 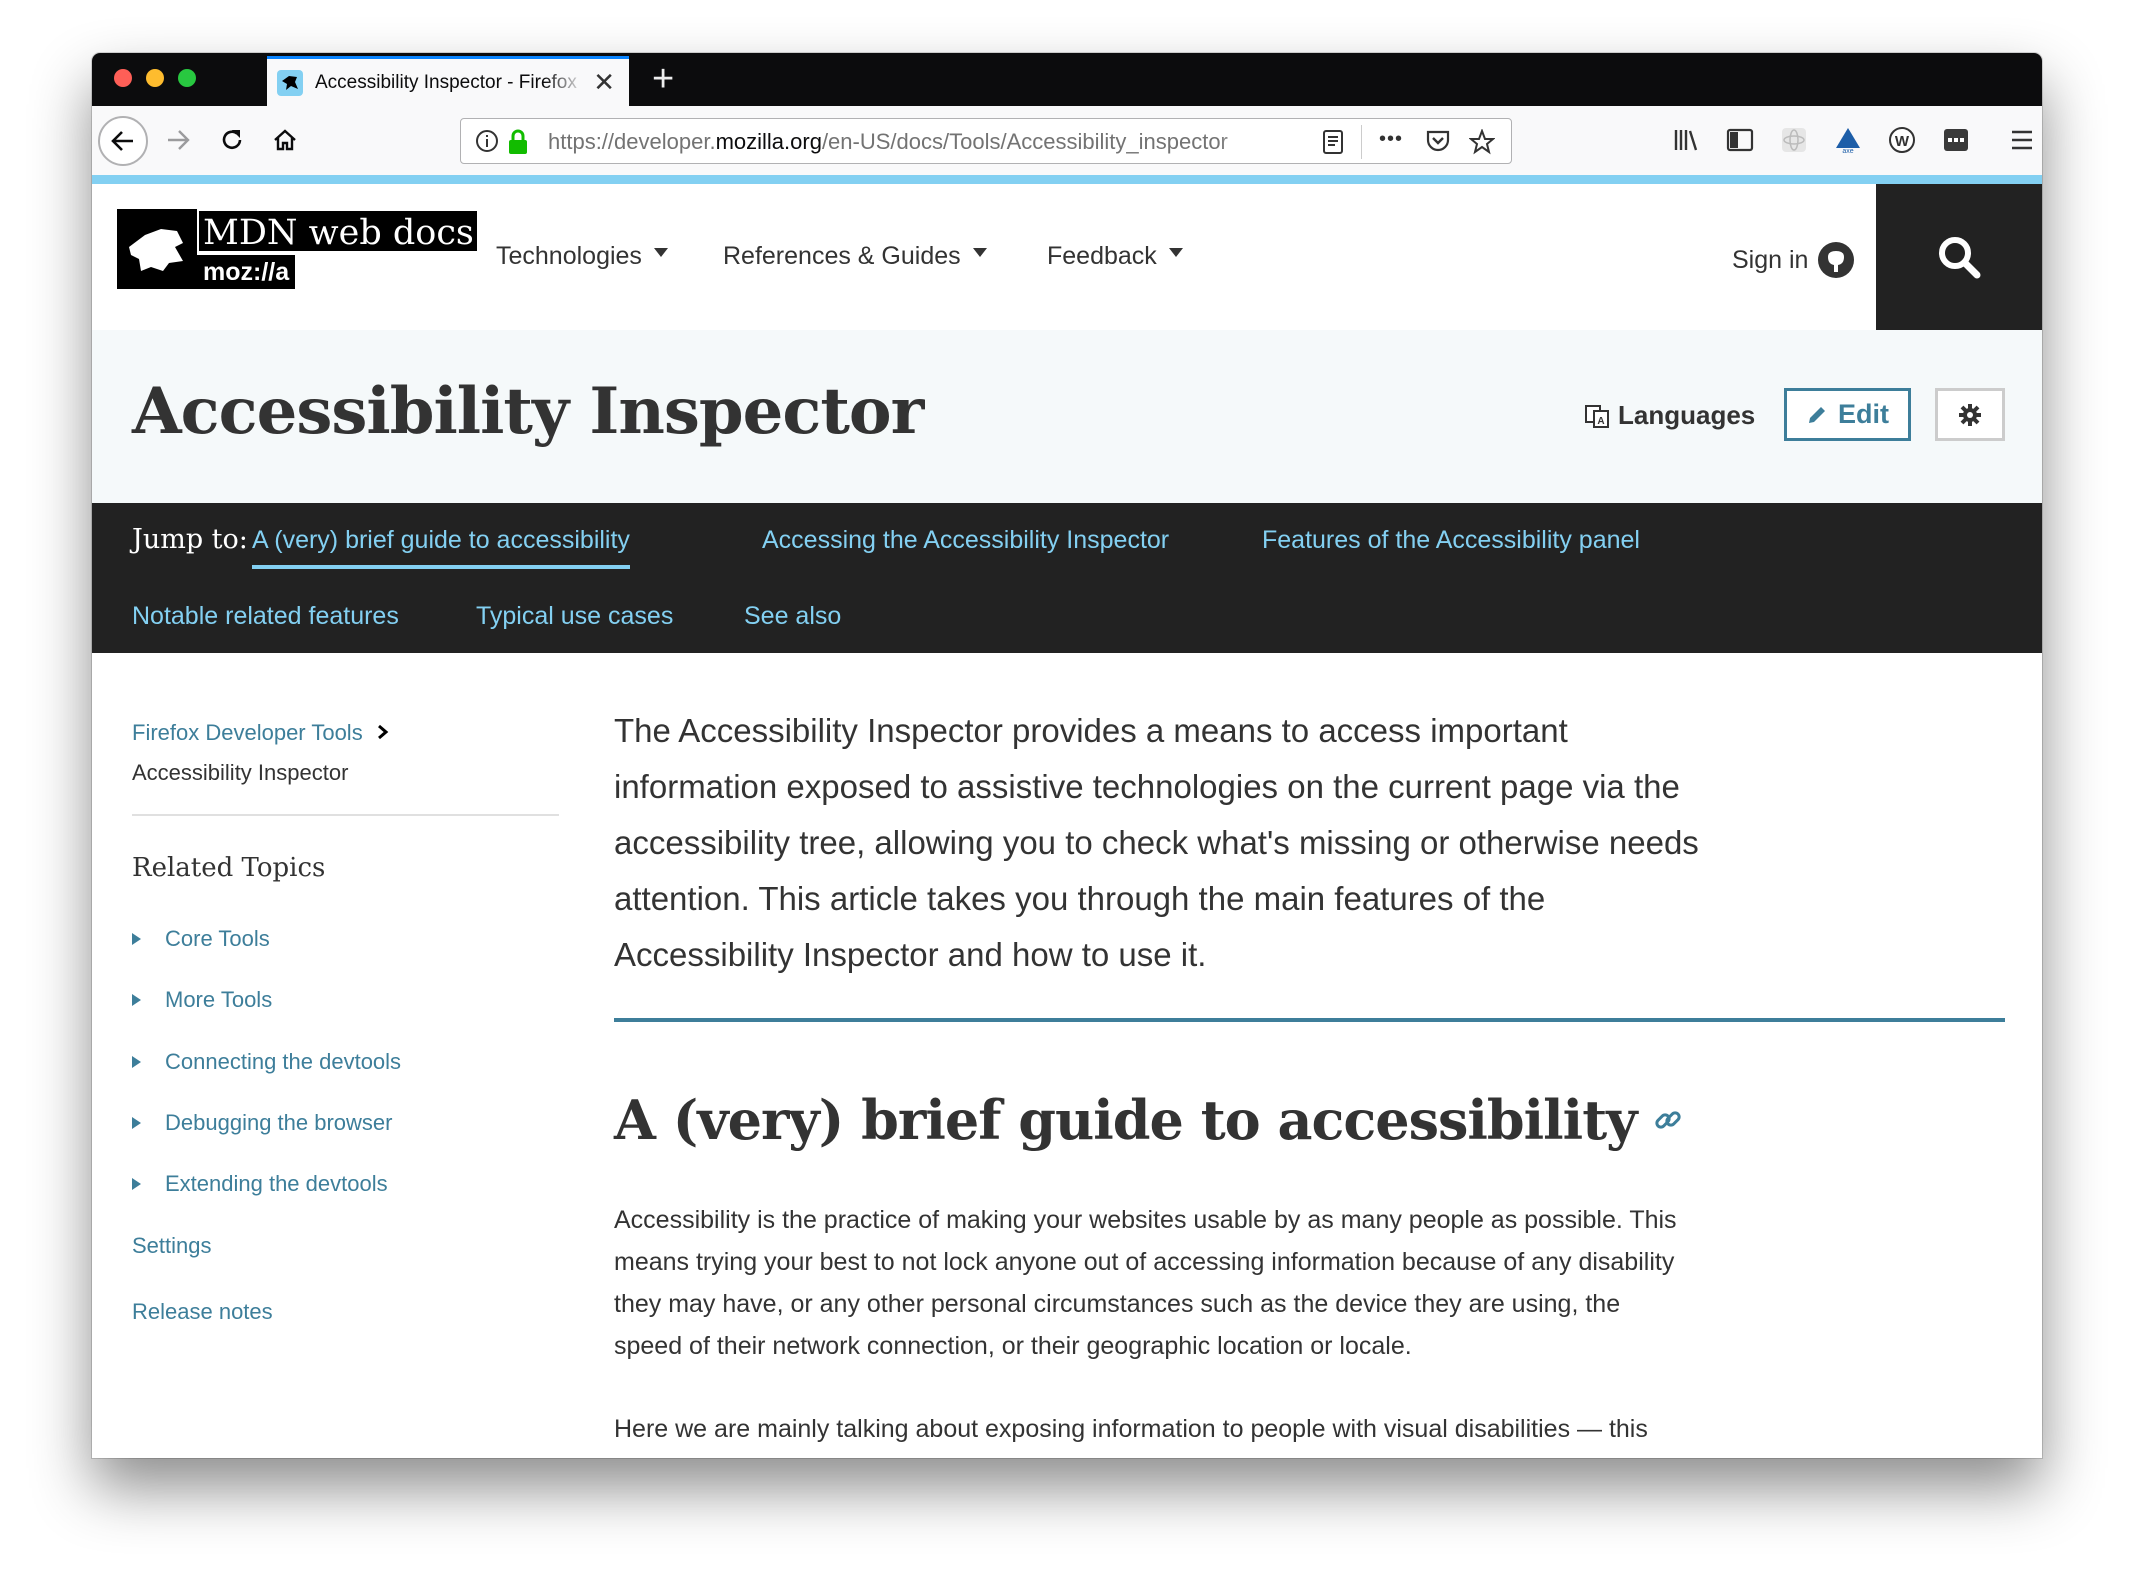 I want to click on search-icon, so click(x=1960, y=258).